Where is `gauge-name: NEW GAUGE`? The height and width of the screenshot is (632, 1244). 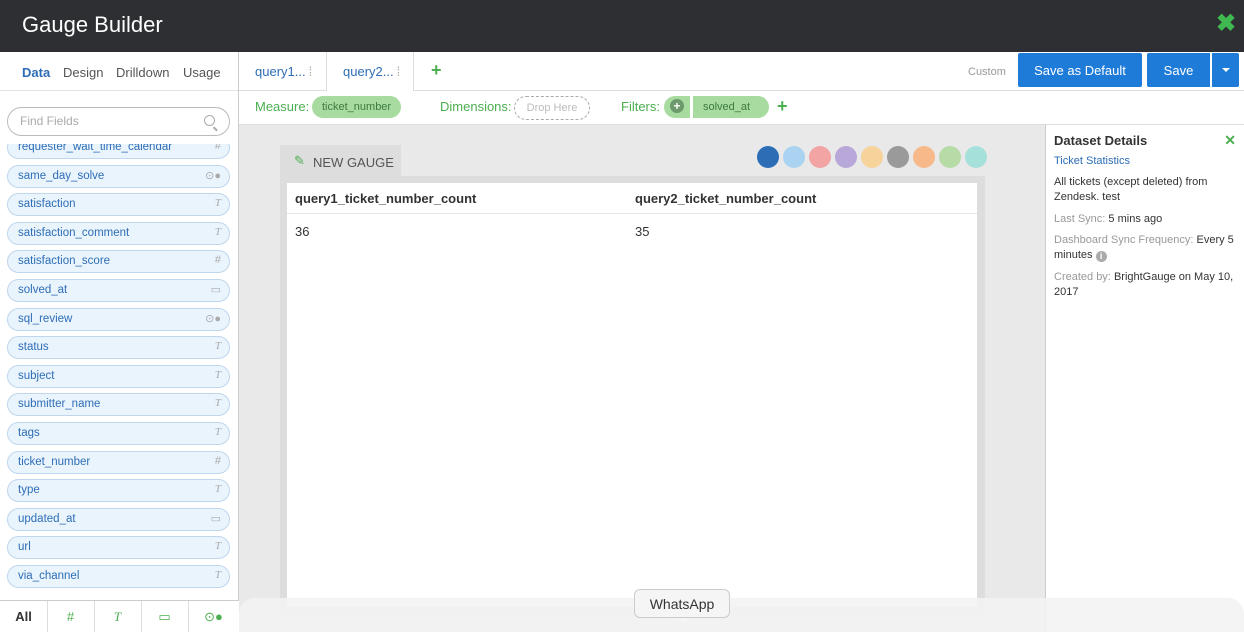
gauge-name: NEW GAUGE is located at coordinates (353, 162).